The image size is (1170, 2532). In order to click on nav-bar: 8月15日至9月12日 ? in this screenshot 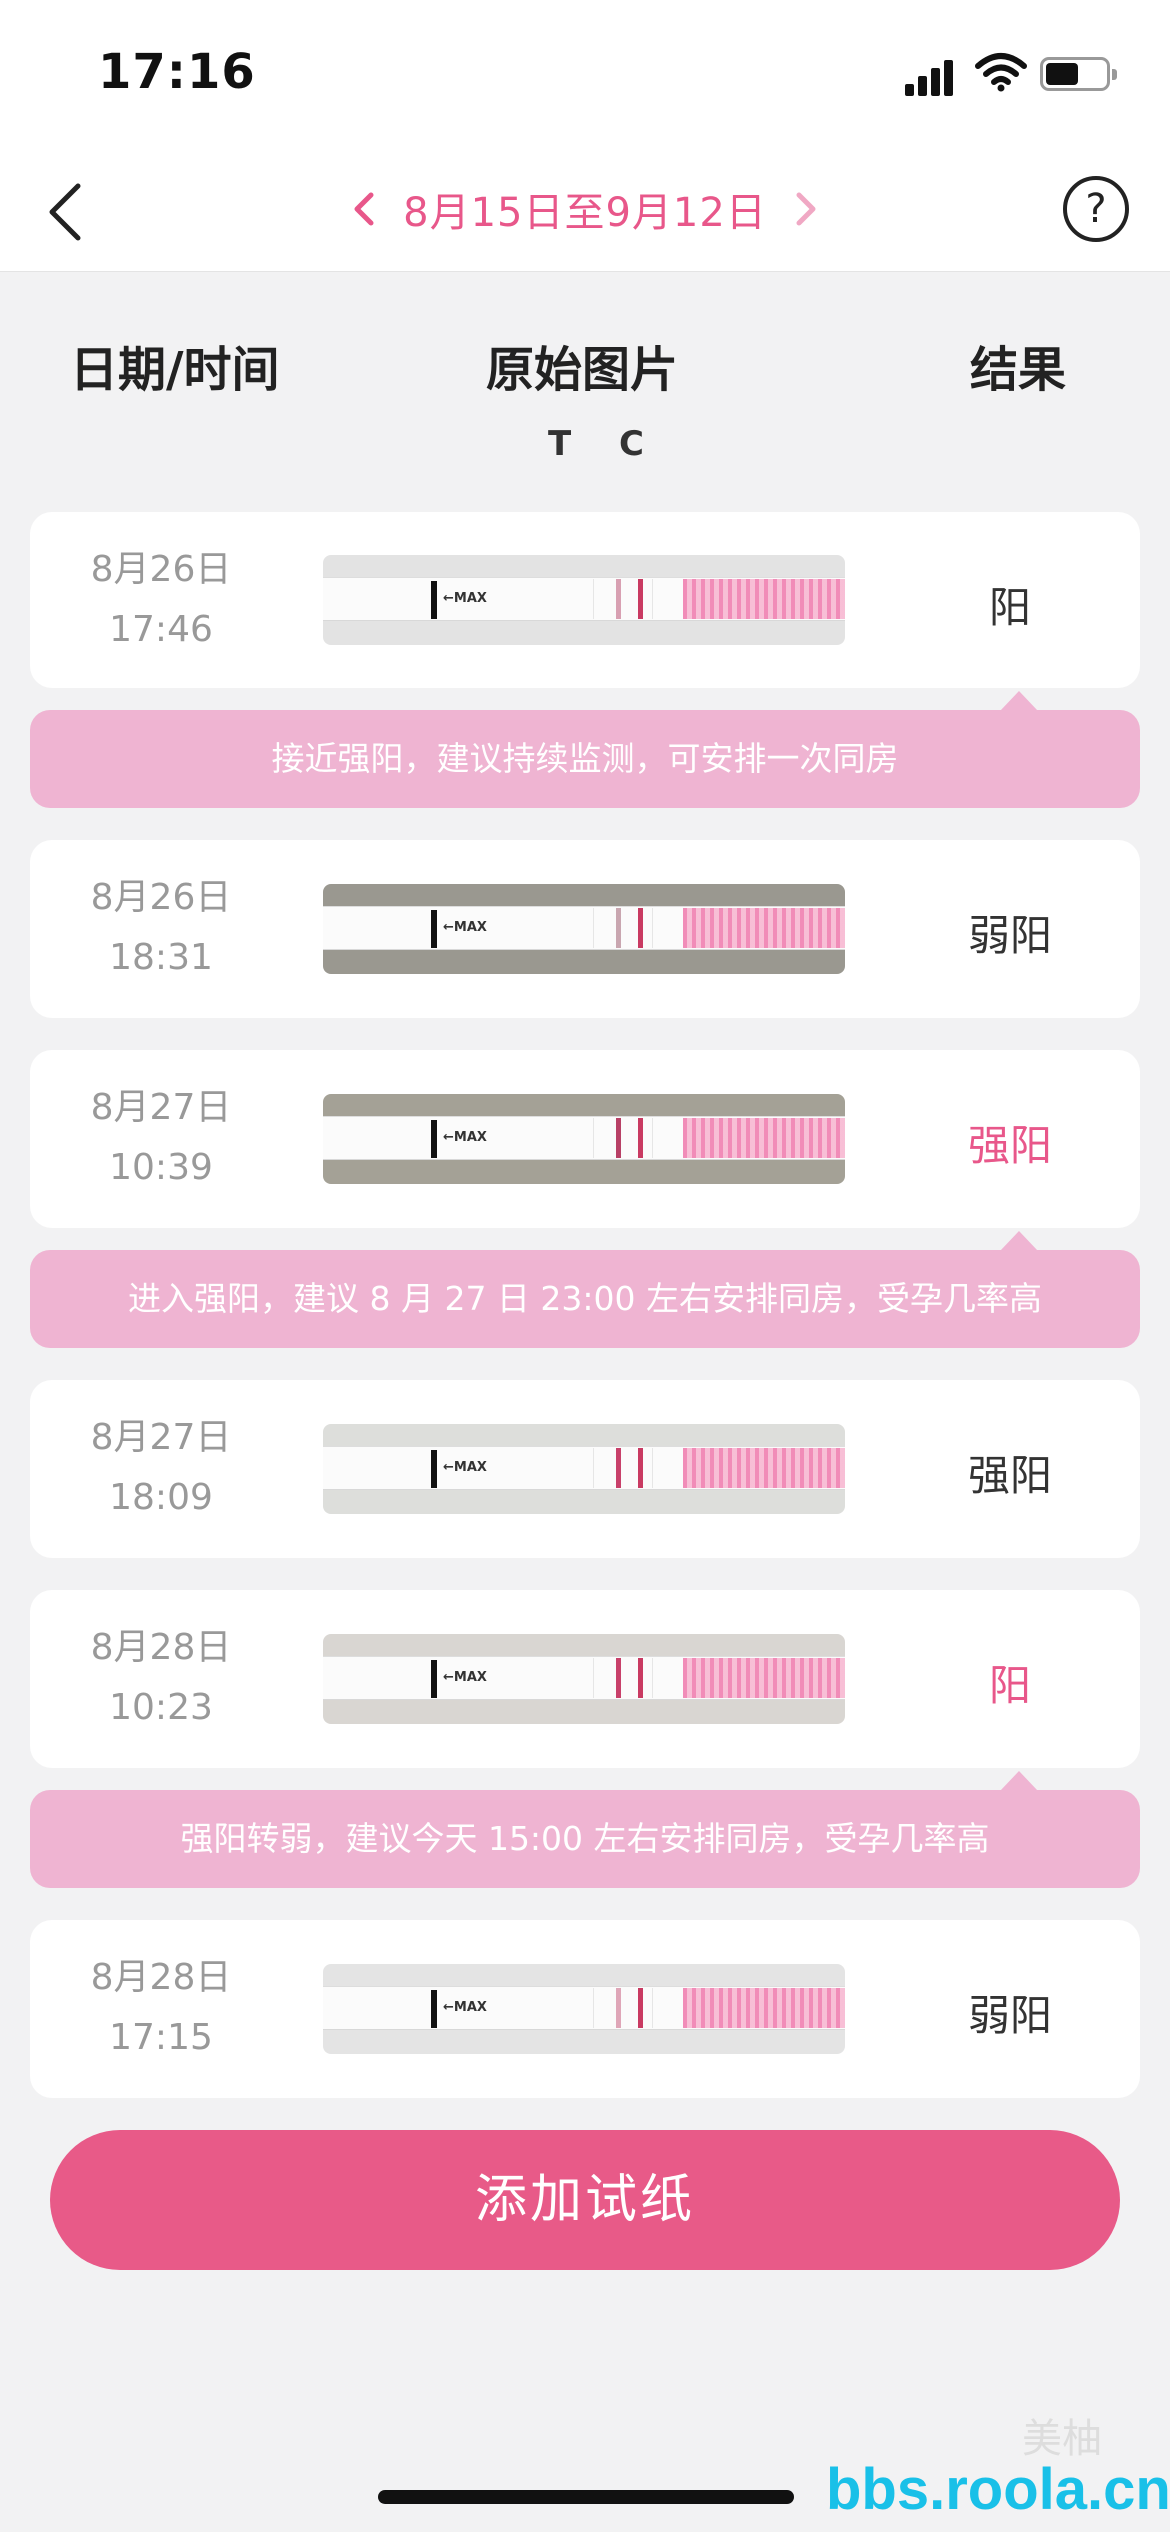, I will do `click(585, 211)`.